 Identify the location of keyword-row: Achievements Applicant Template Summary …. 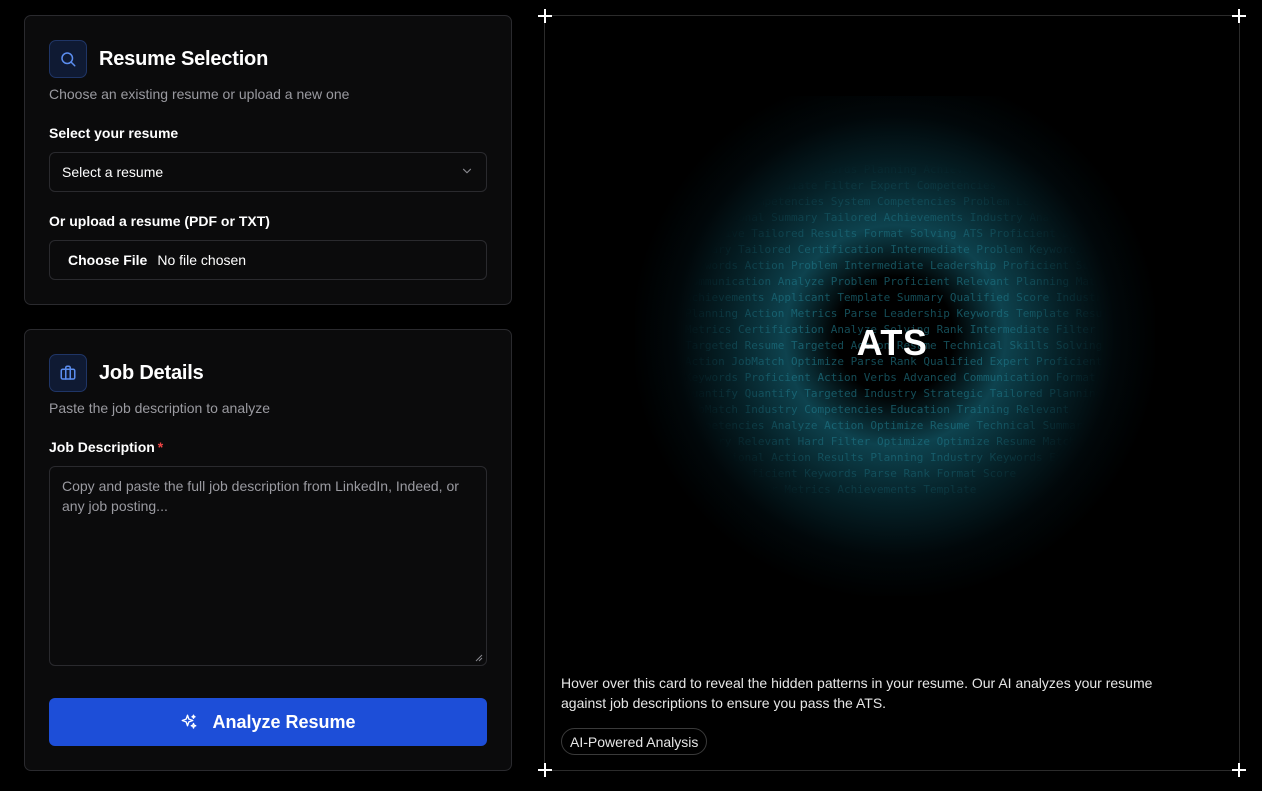
(895, 297).